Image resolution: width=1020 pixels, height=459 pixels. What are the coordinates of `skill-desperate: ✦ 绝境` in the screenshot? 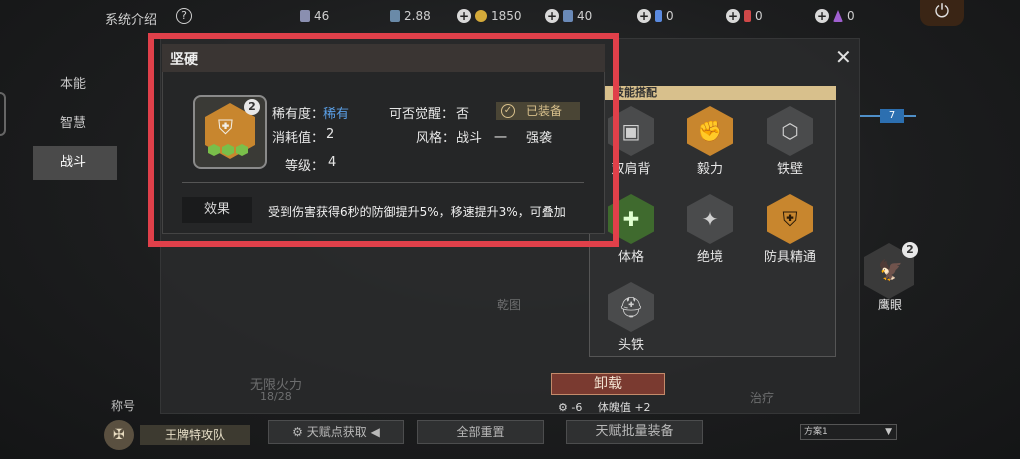 It's located at (710, 229).